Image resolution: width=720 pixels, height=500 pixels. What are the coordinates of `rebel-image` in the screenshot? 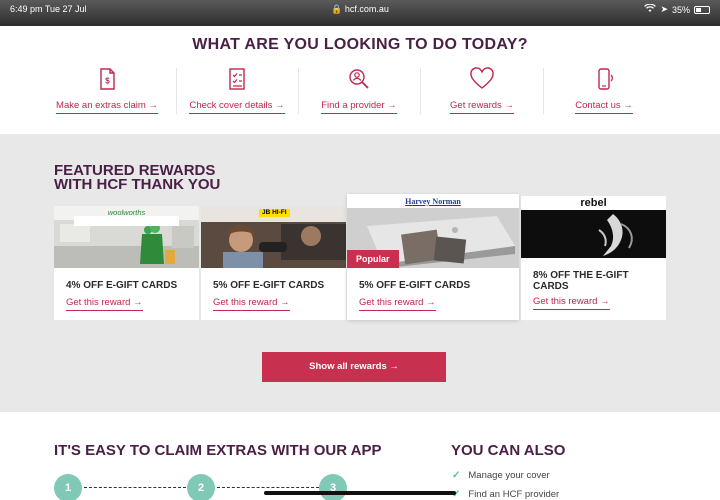 It's located at (593, 234).